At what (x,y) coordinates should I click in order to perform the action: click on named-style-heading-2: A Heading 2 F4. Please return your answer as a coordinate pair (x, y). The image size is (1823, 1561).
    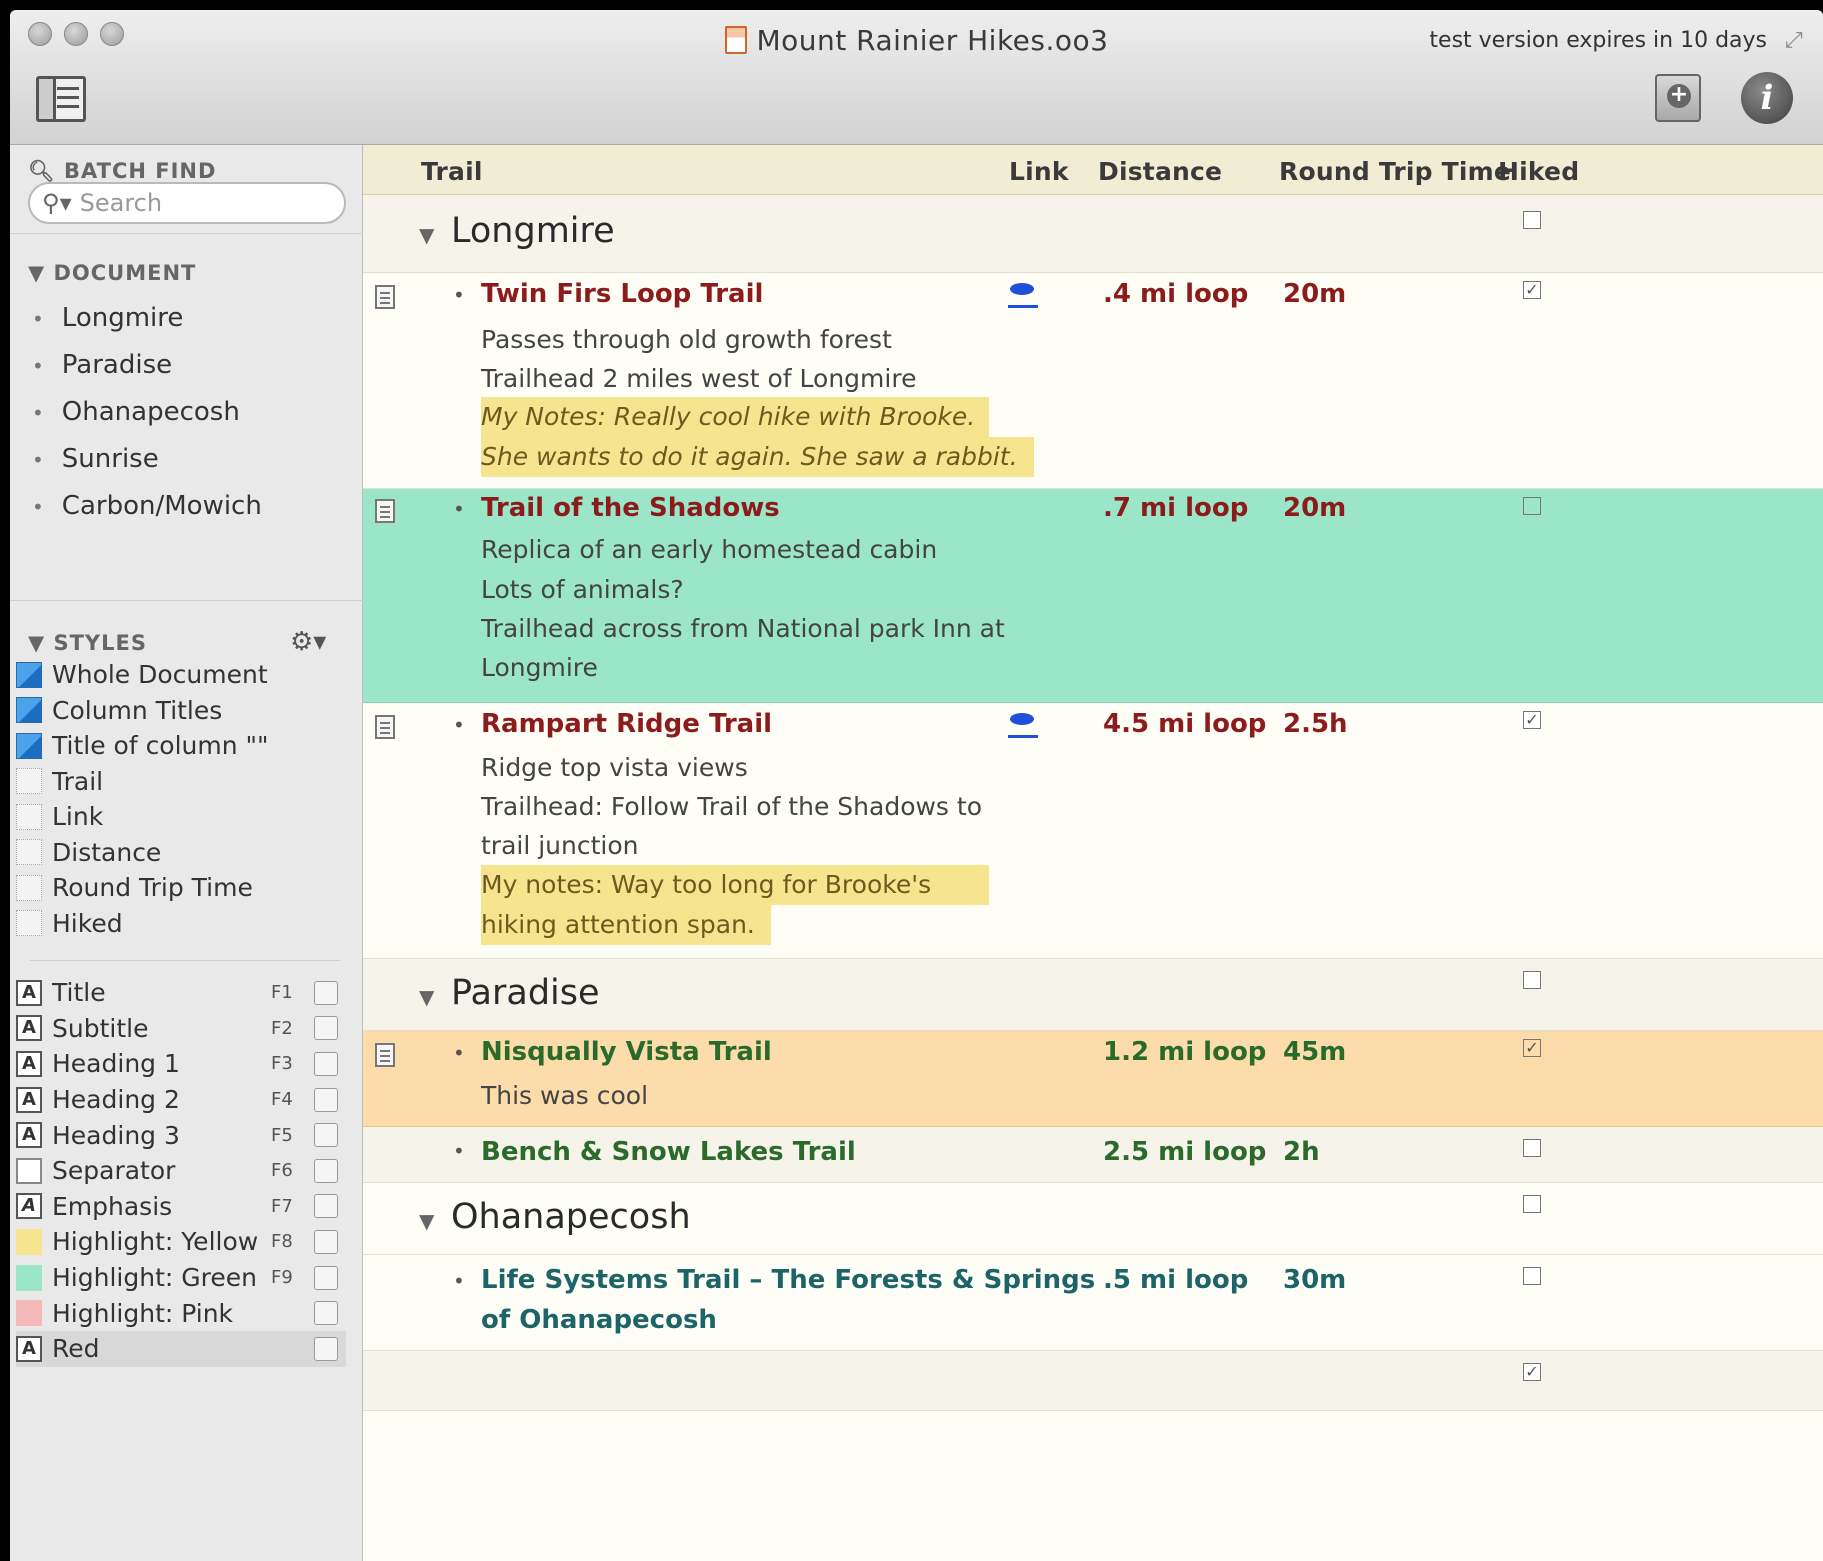
    Looking at the image, I should click on (181, 1100).